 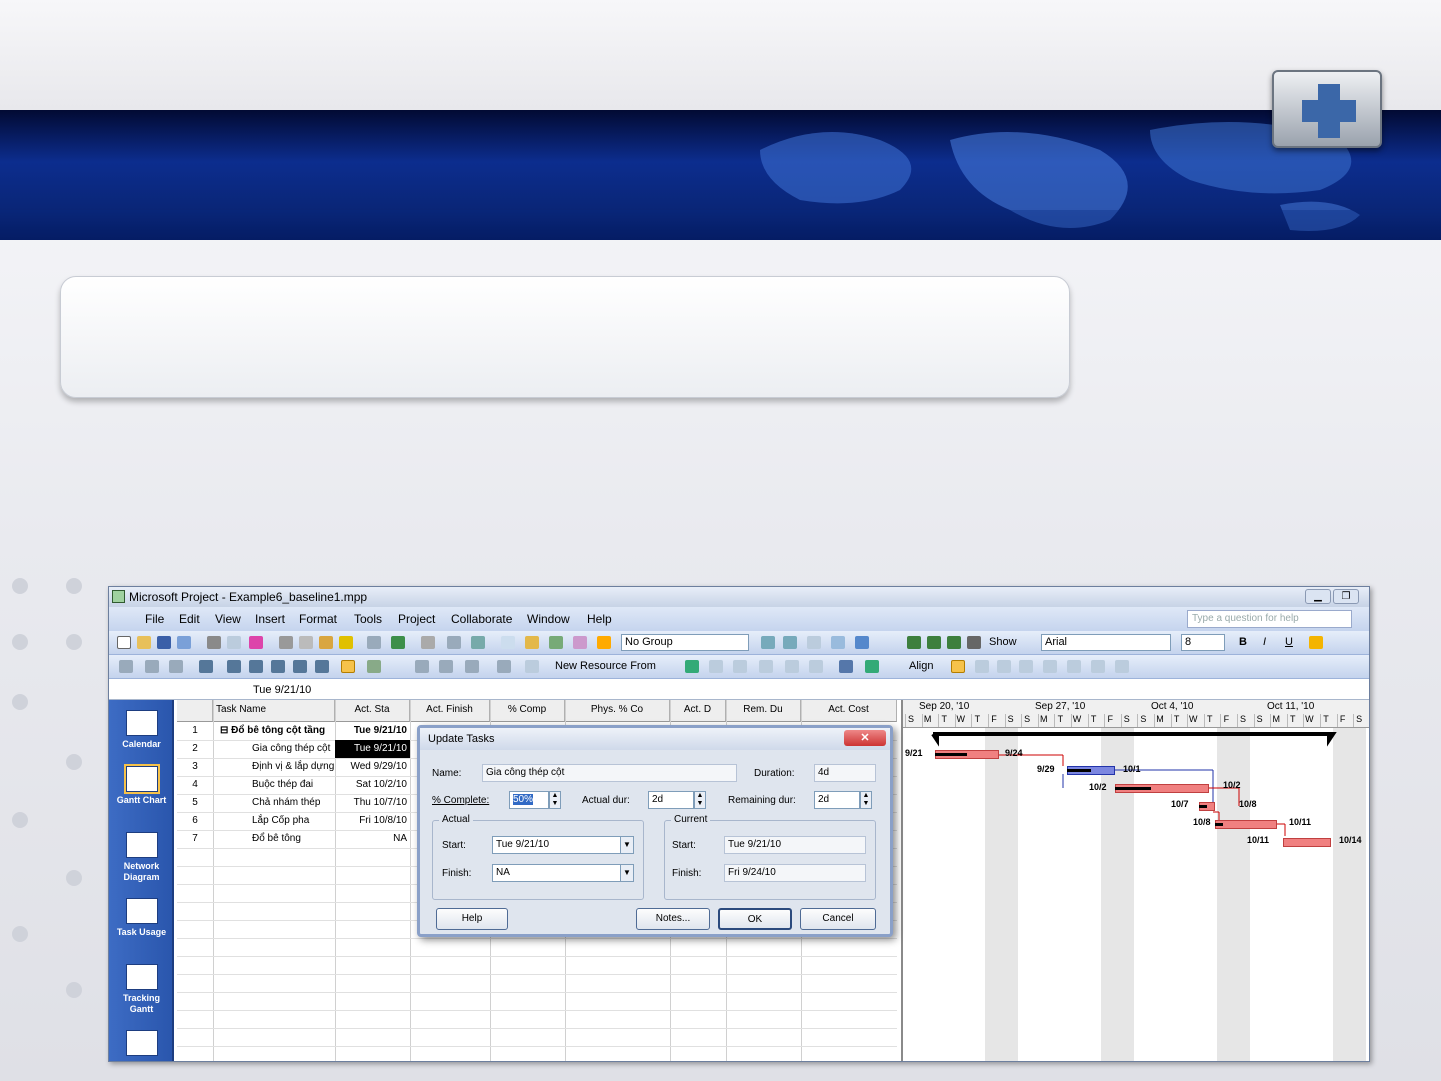 I want to click on row-id: 5, so click(x=195, y=803).